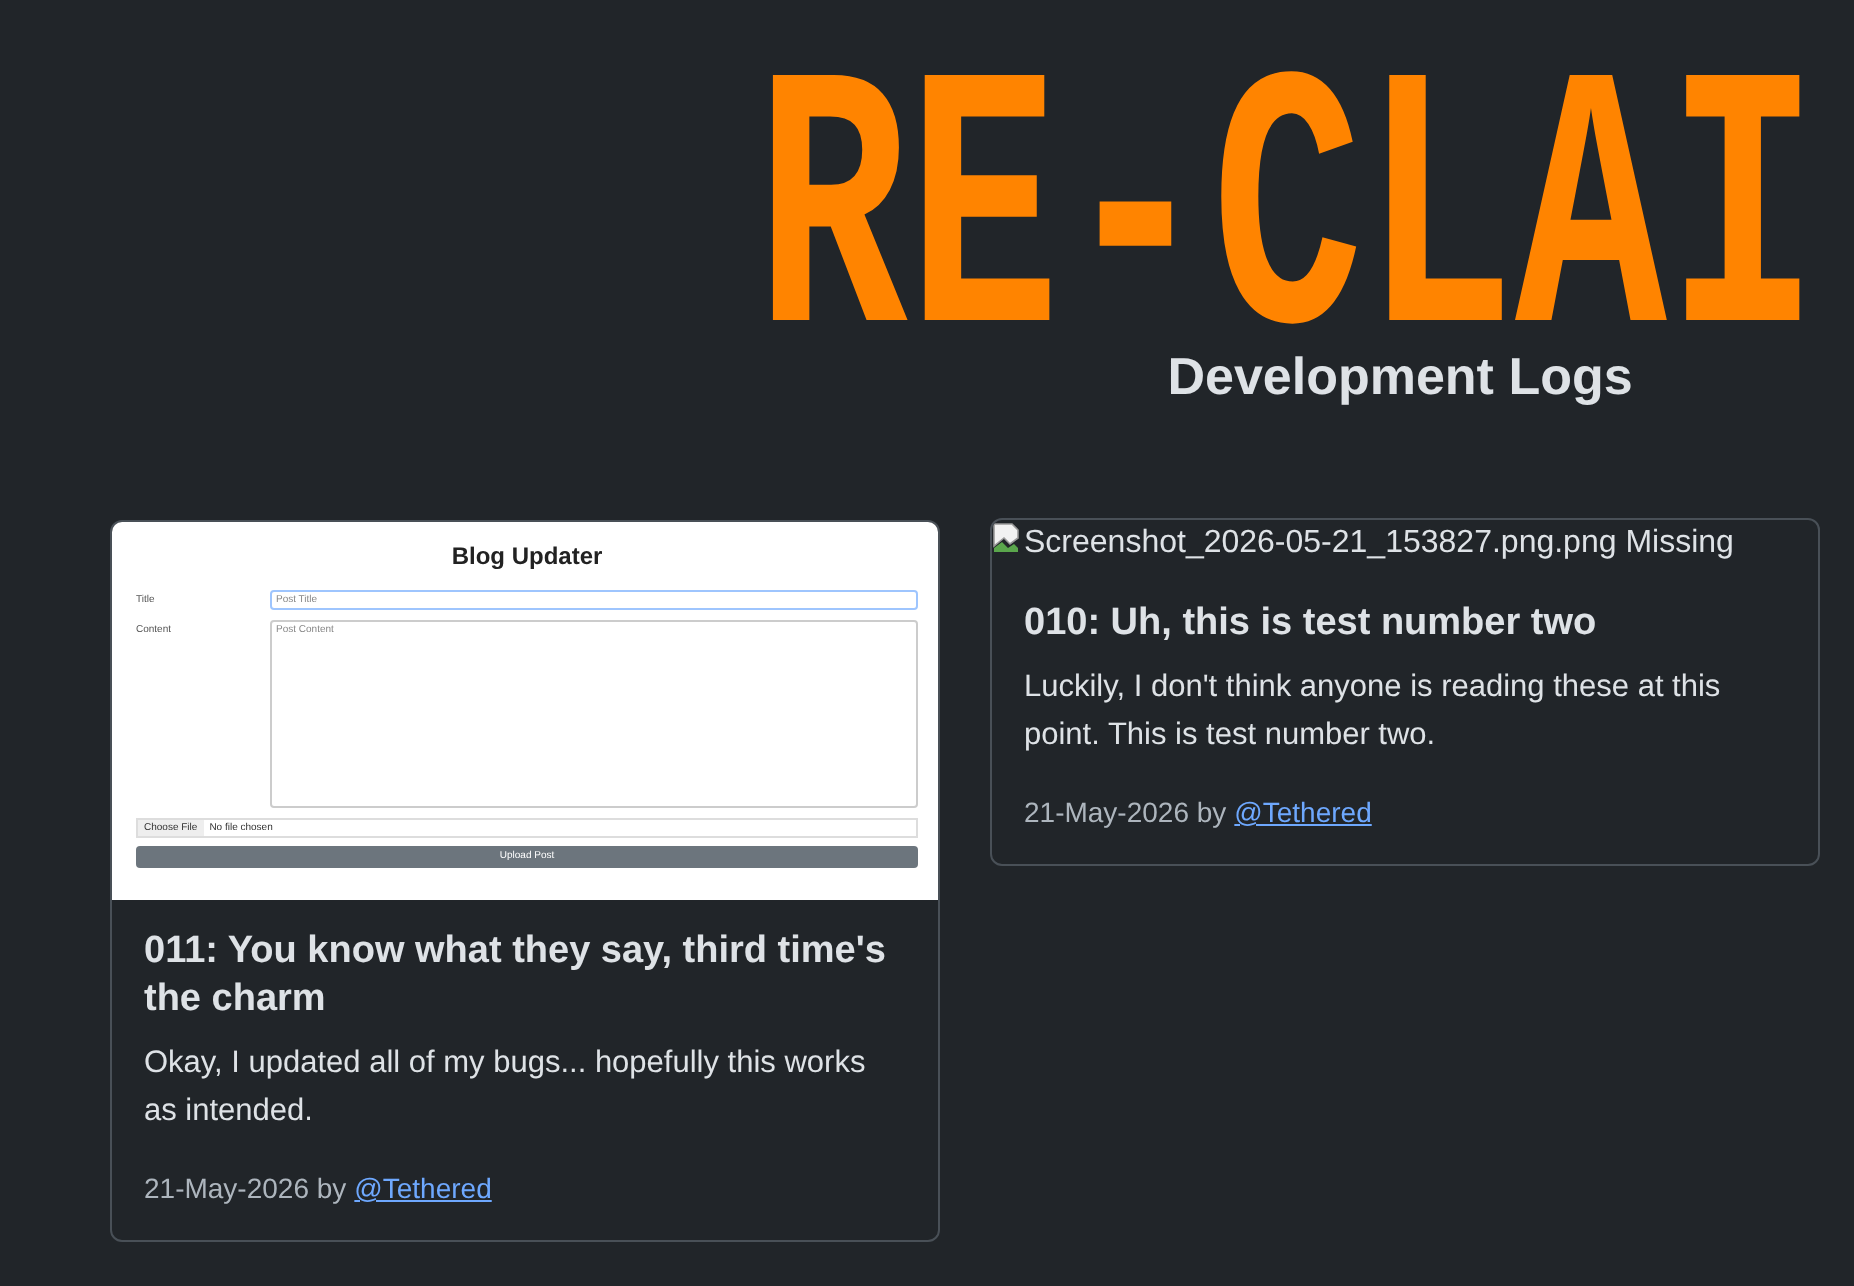 This screenshot has width=1854, height=1286. Describe the element at coordinates (1373, 712) in the screenshot. I see `post-excerpt: Luckily, I don't think anyone is reading these at this point. This is test number two.` at that location.